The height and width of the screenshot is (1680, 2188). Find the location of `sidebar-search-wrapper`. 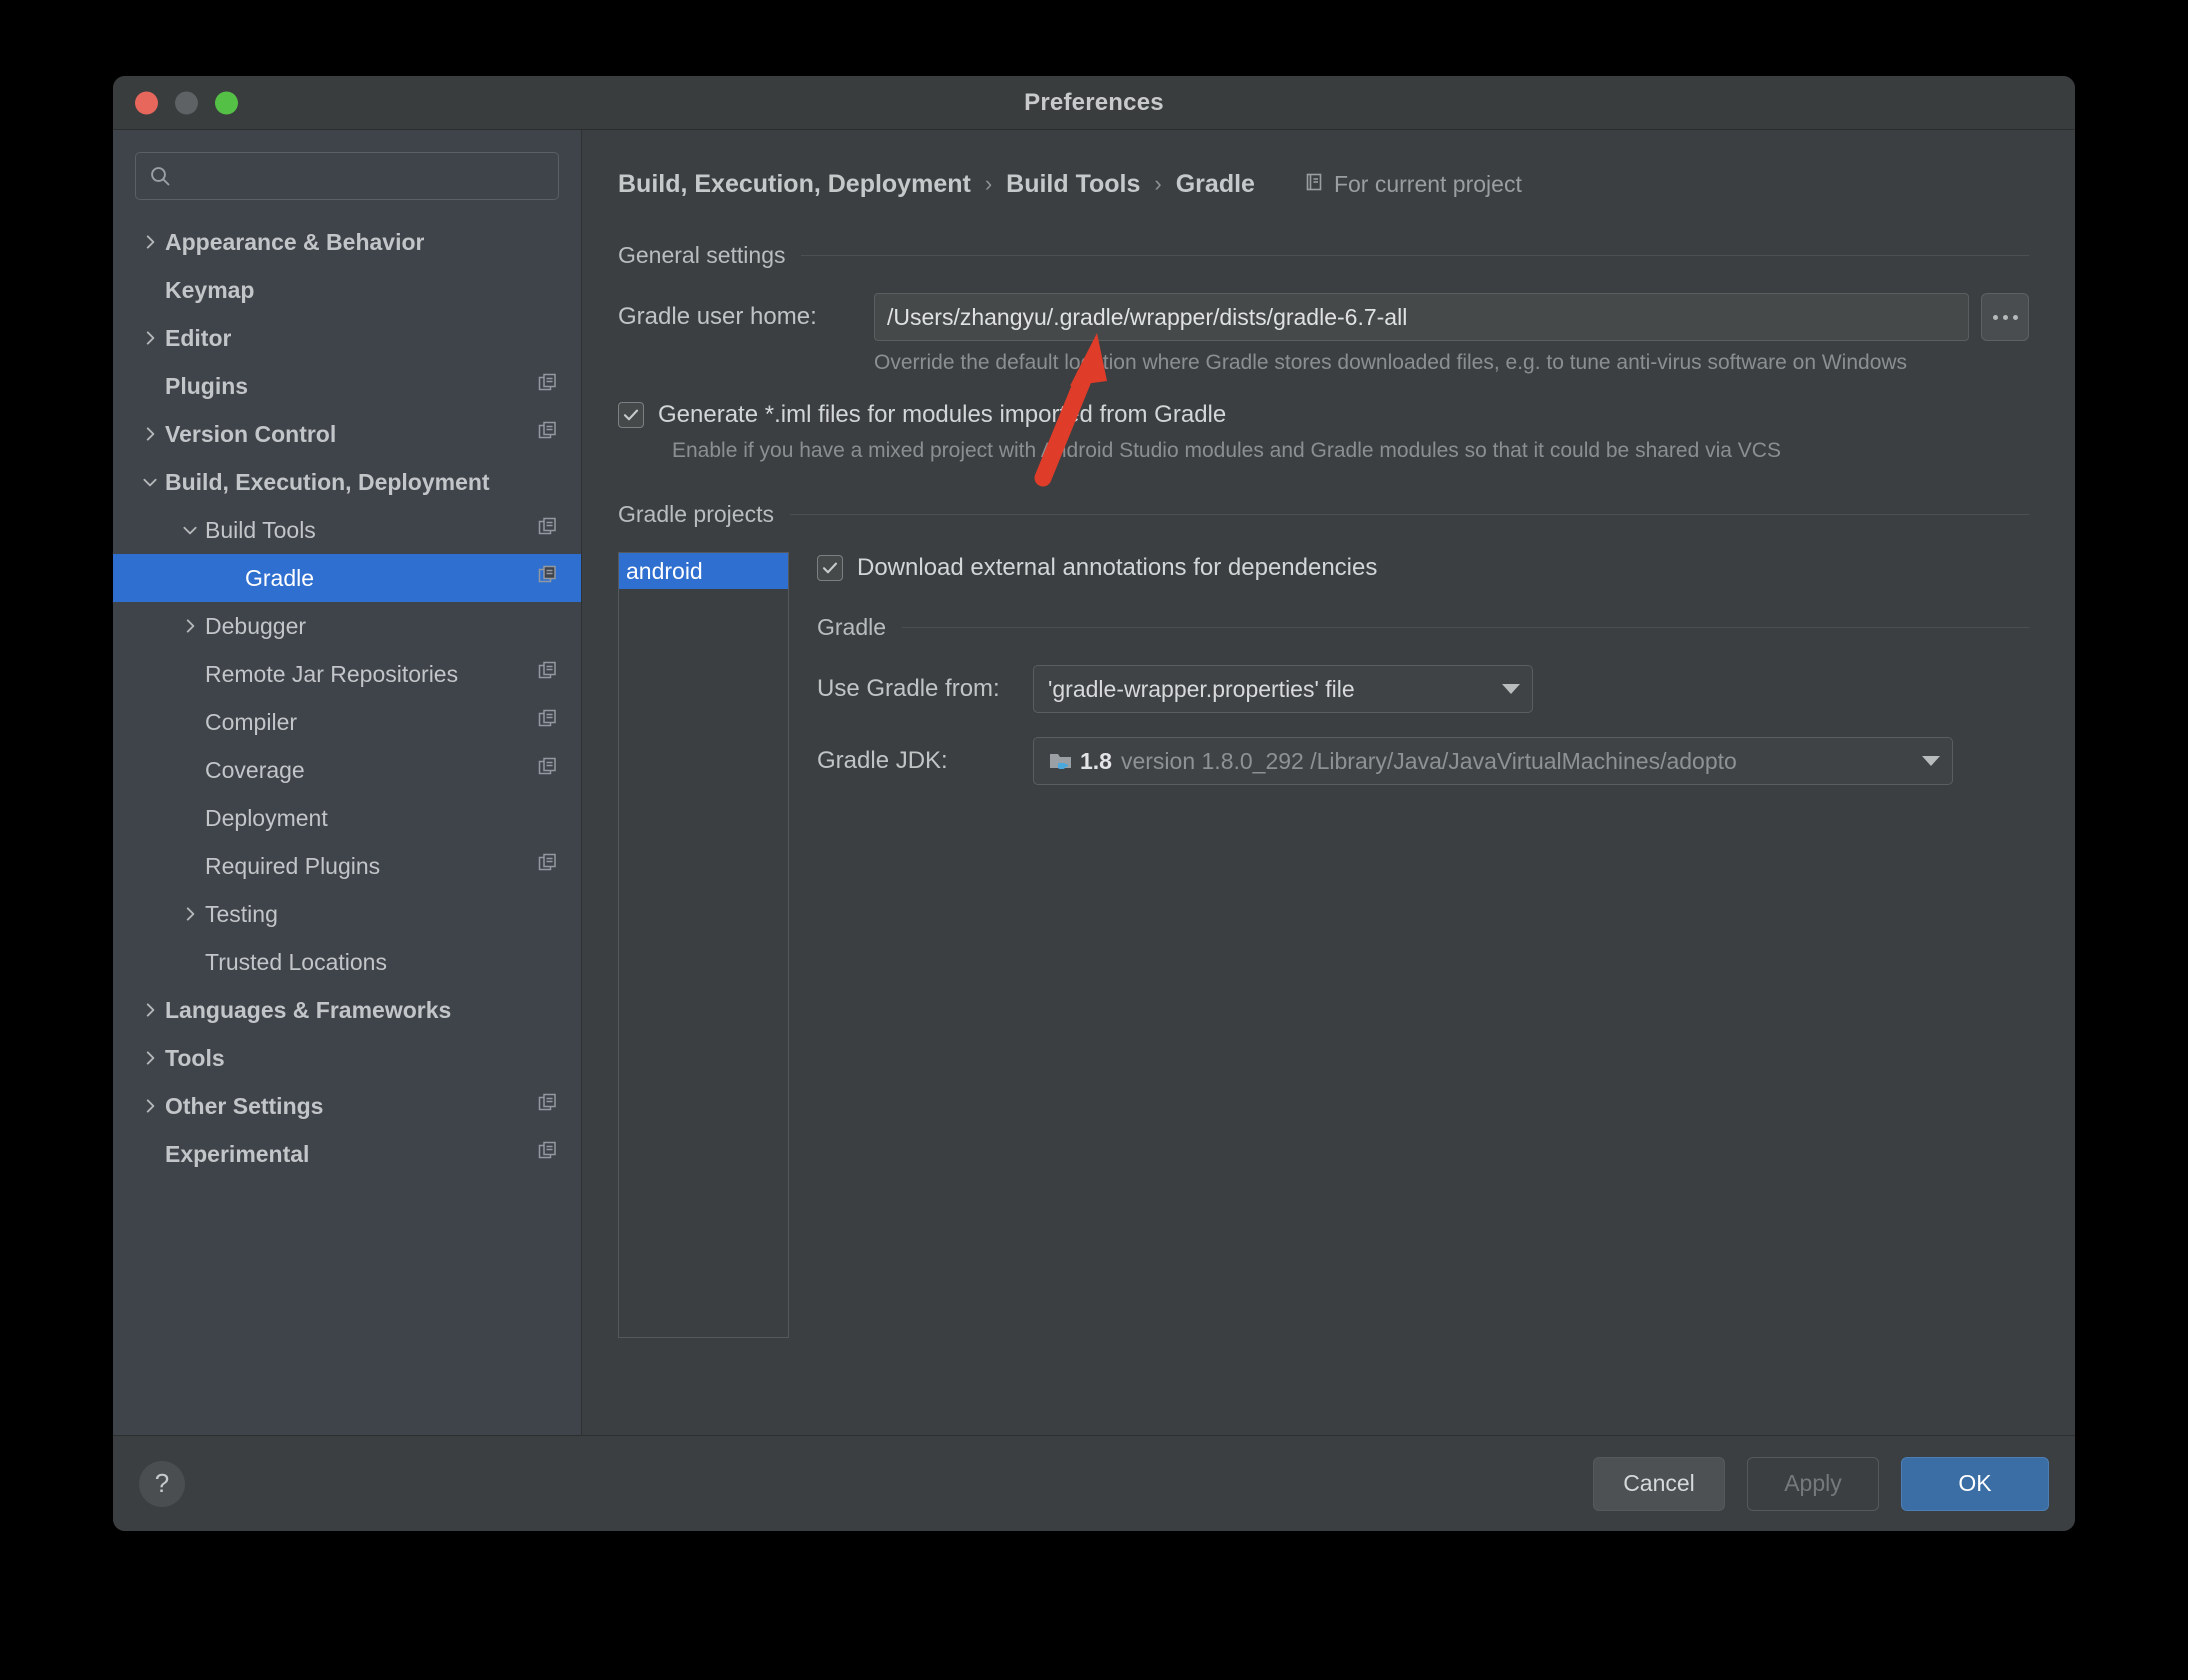

sidebar-search-wrapper is located at coordinates (347, 172).